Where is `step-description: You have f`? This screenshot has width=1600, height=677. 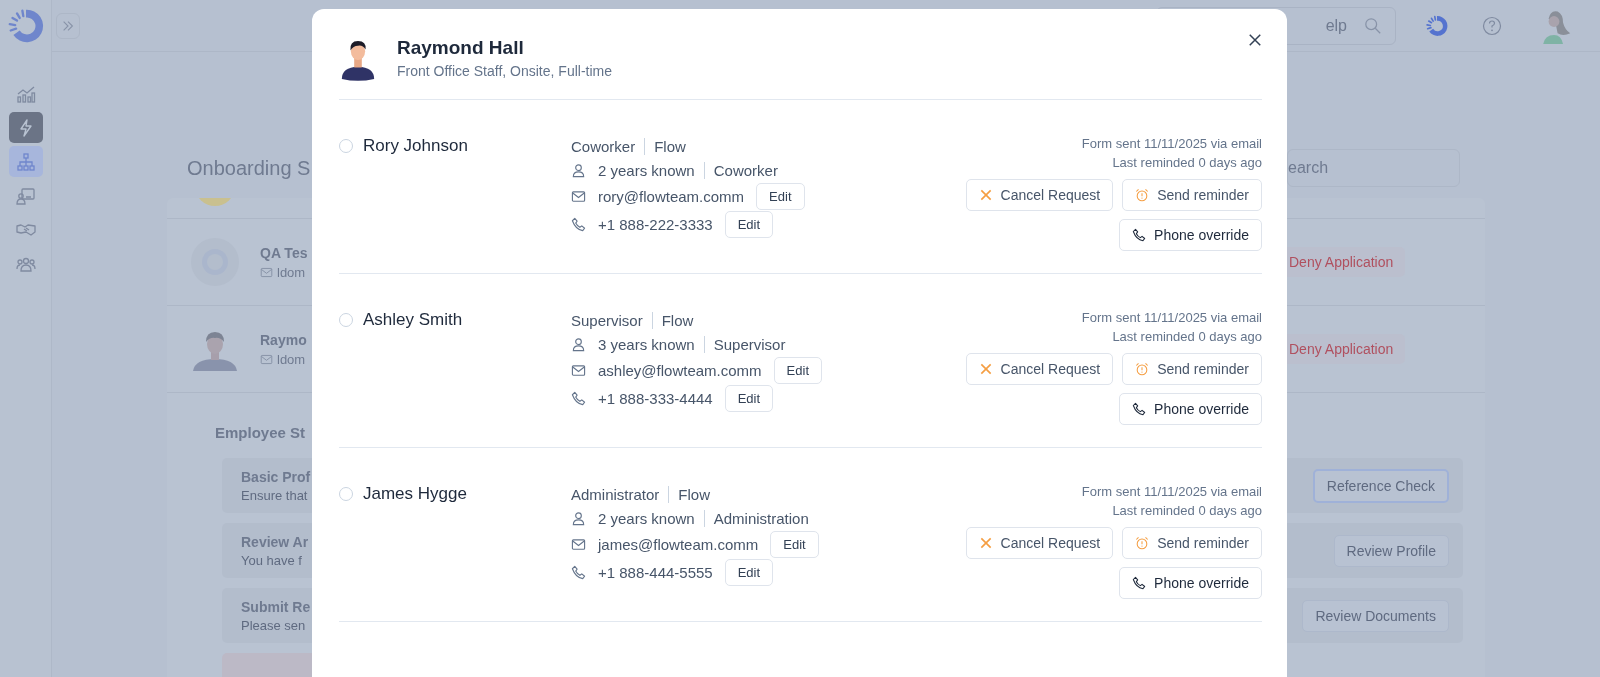 step-description: You have f is located at coordinates (272, 560).